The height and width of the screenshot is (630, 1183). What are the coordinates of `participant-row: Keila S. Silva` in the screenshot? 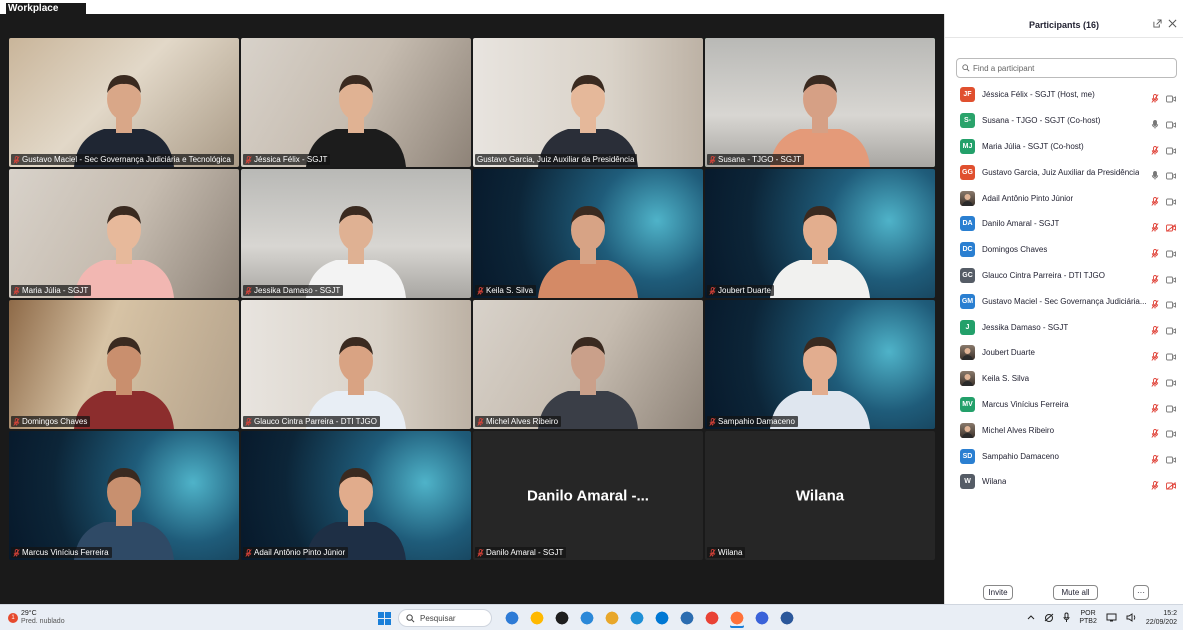 It's located at (1064, 379).